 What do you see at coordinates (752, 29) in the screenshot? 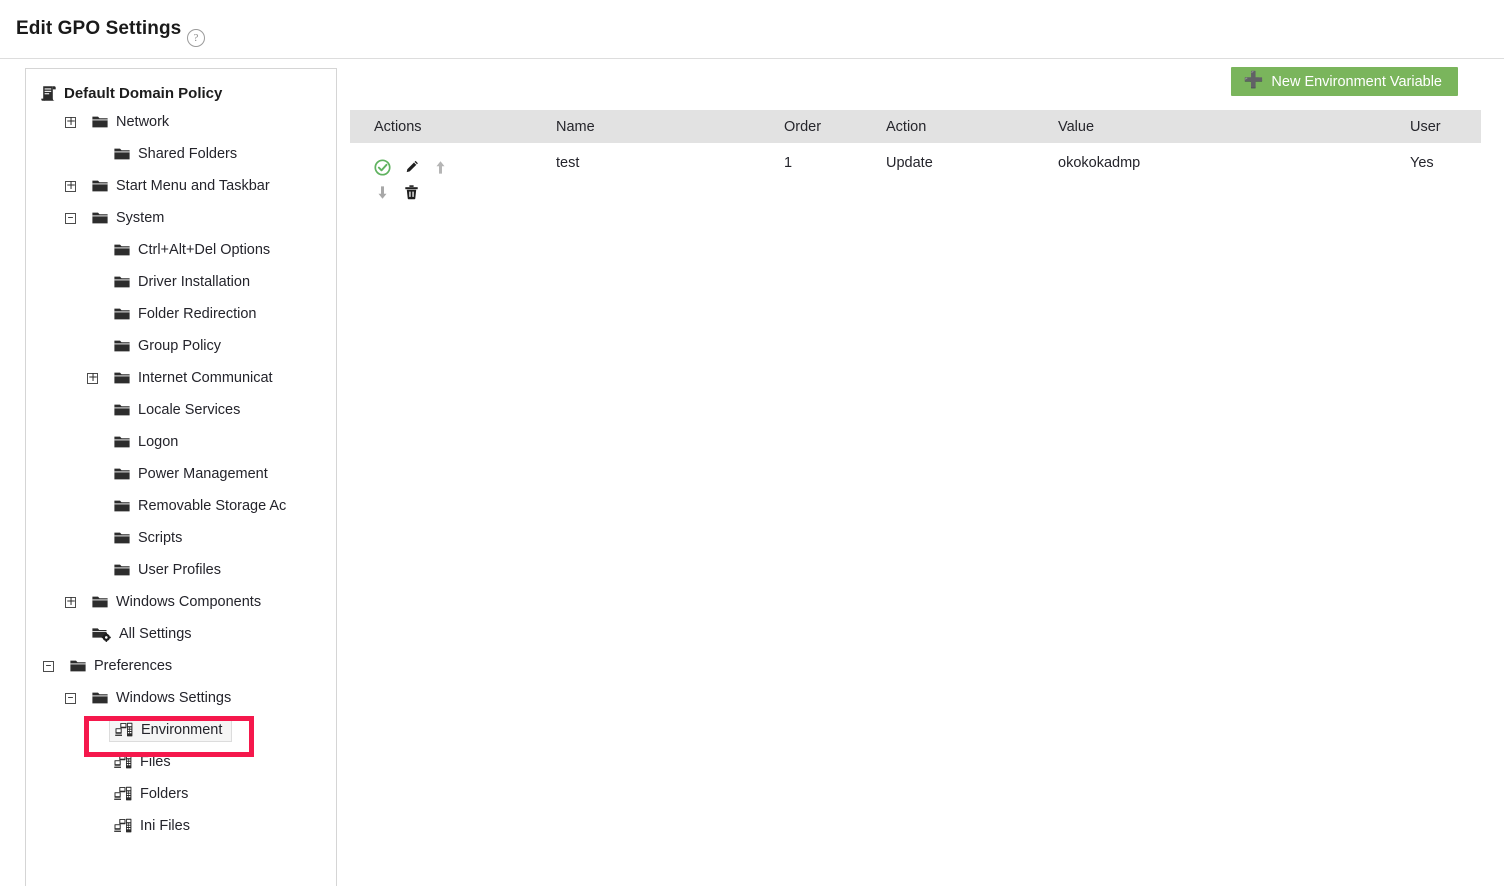
I see `page-header: Edit GPO Settings ?` at bounding box center [752, 29].